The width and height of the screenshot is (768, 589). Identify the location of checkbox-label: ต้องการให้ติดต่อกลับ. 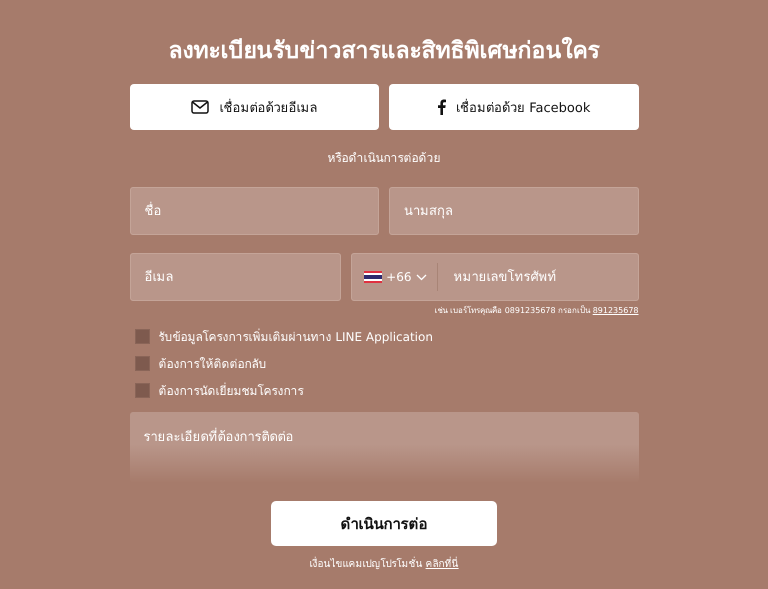
(212, 364).